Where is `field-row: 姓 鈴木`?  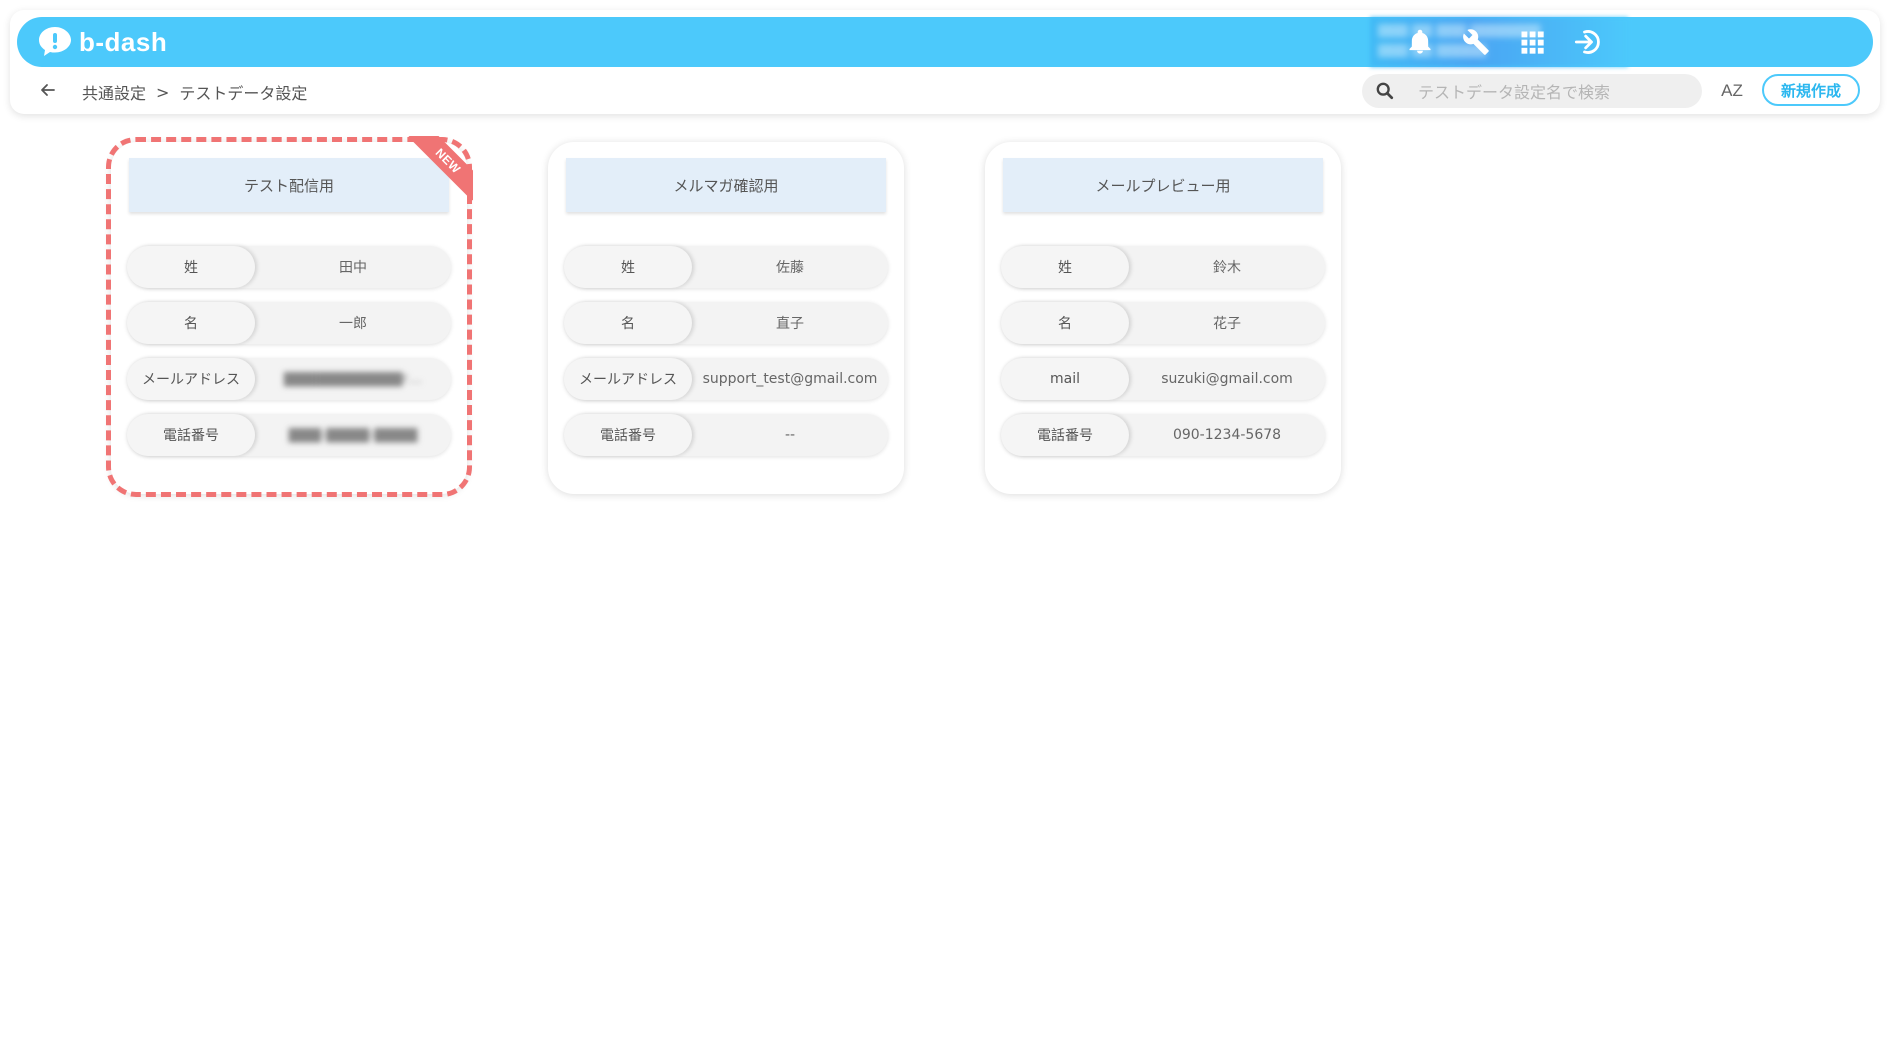 field-row: 姓 鈴木 is located at coordinates (1163, 267).